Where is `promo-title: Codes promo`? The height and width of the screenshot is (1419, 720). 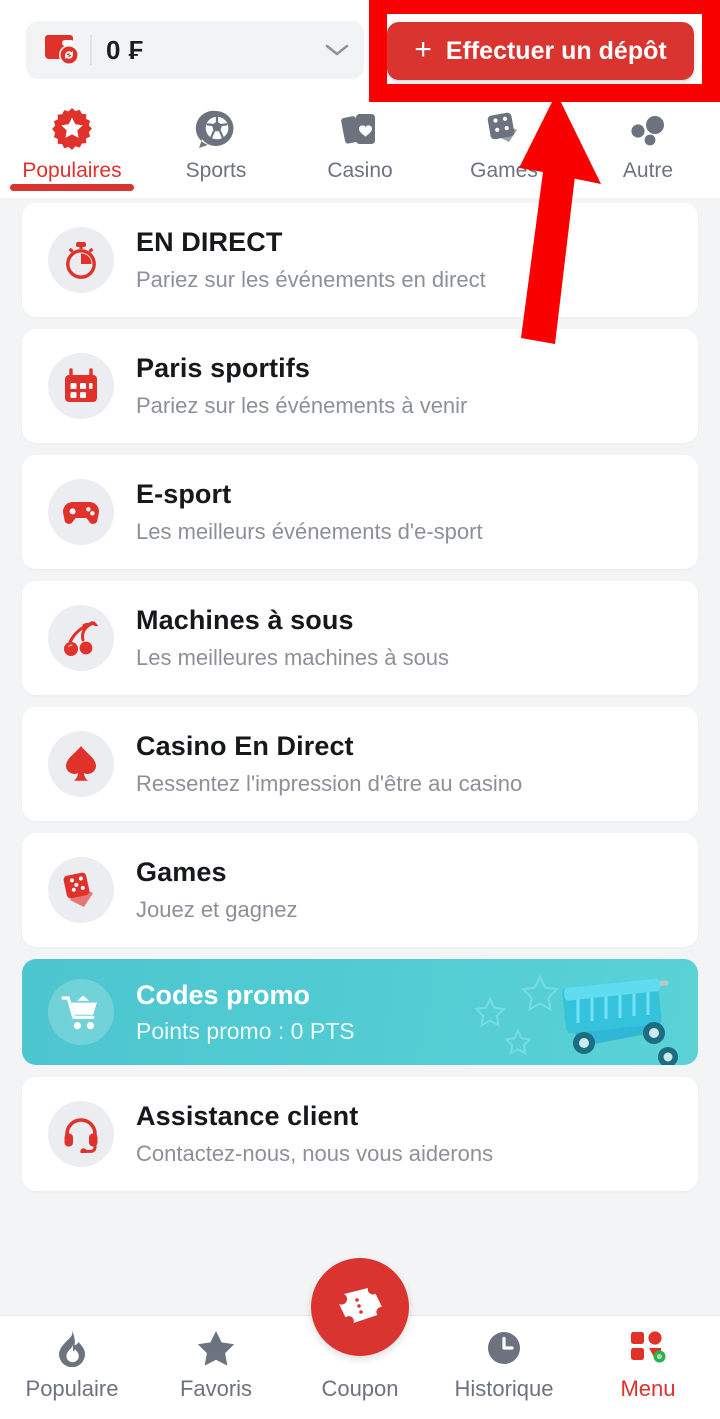 promo-title: Codes promo is located at coordinates (223, 994).